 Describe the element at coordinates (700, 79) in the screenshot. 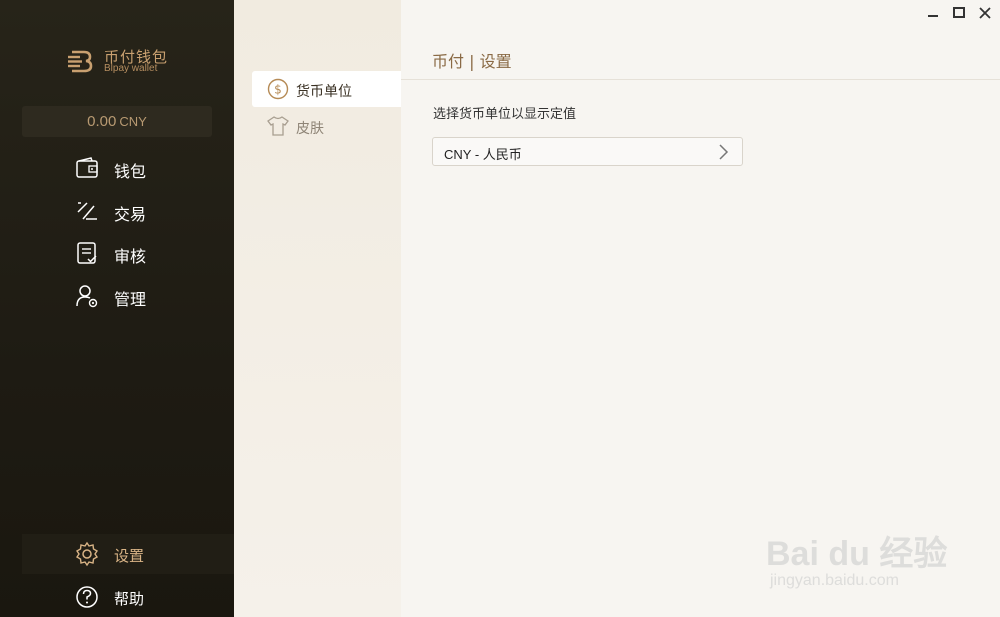

I see `title-divider` at that location.